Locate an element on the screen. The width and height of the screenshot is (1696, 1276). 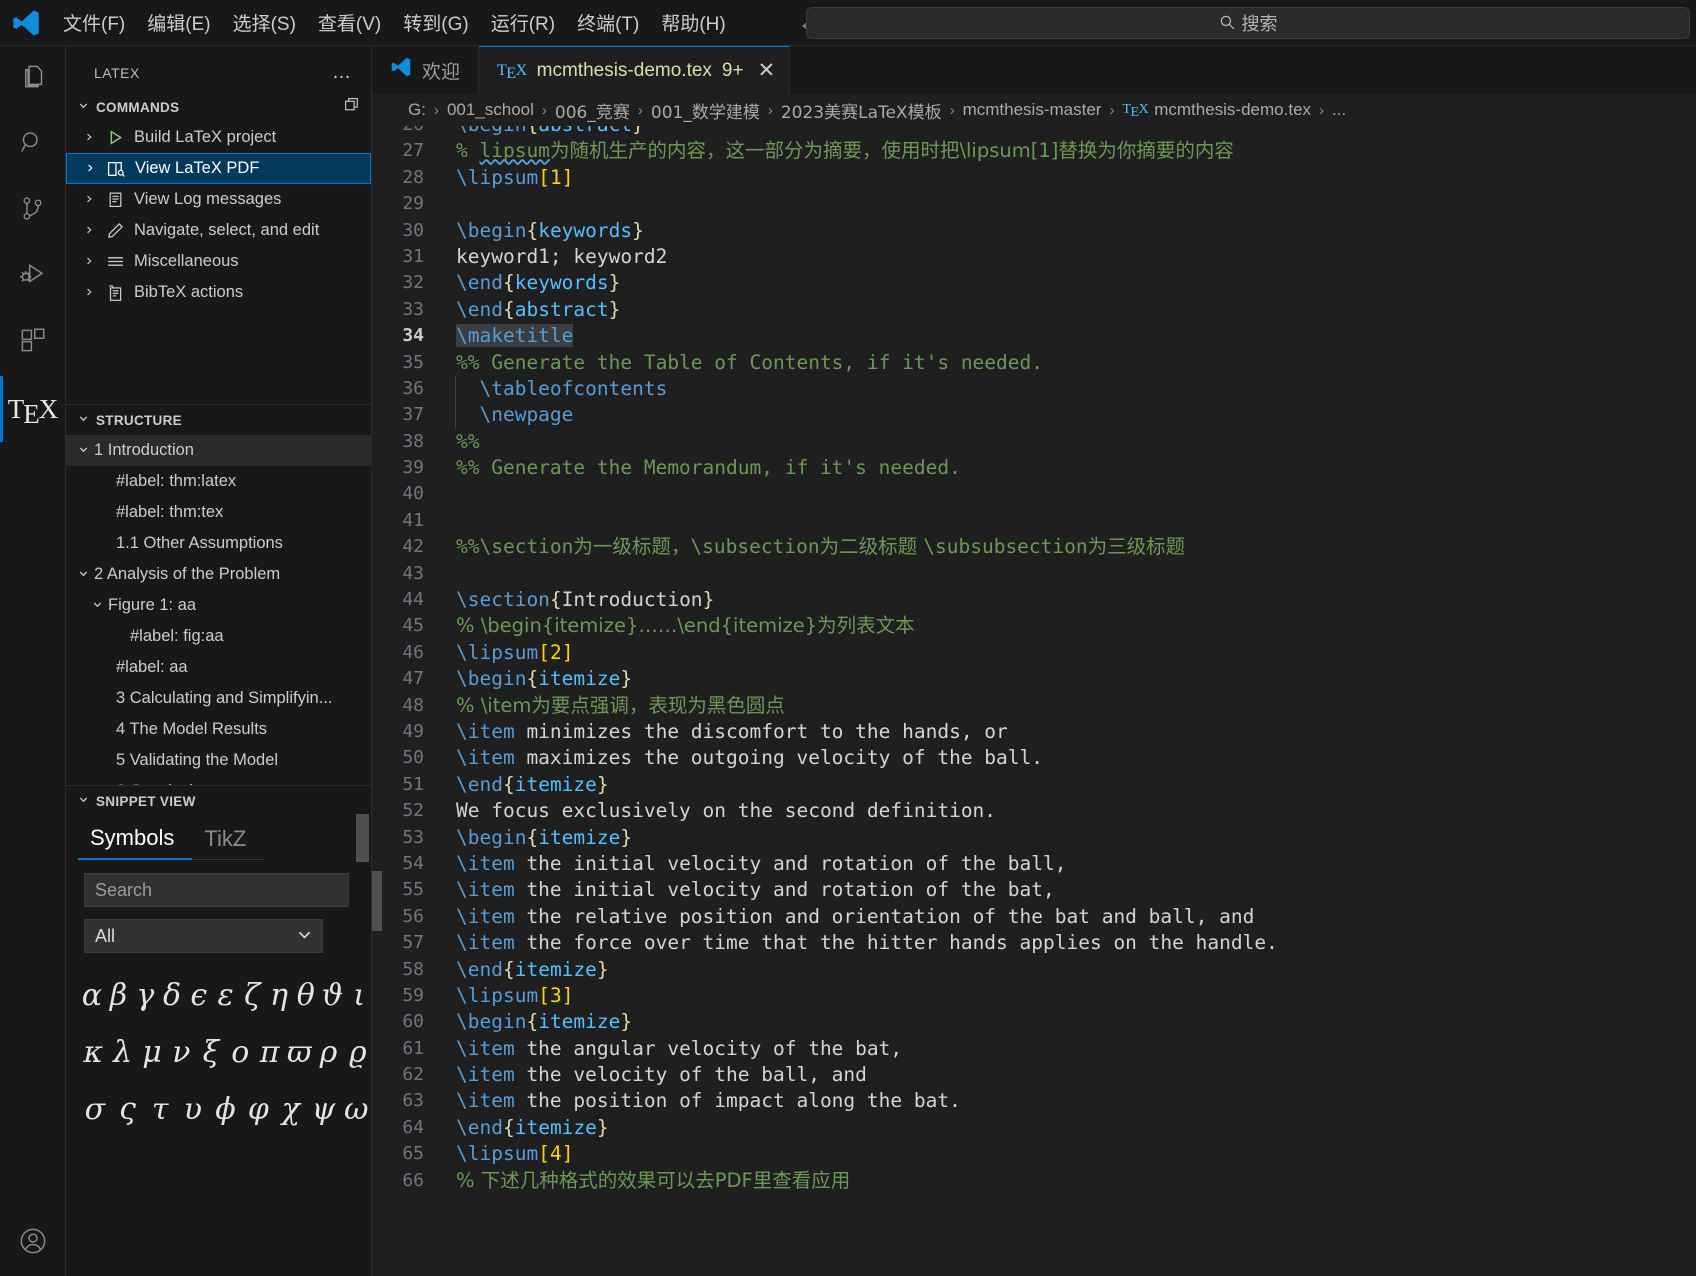
code-line: 65 \lipsum[4] is located at coordinates (1034, 1154).